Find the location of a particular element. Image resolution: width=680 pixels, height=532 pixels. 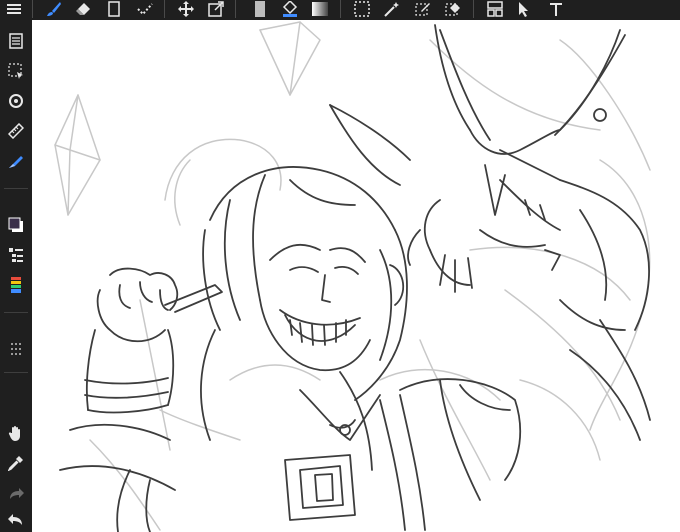

eyedropper-button is located at coordinates (16, 465).